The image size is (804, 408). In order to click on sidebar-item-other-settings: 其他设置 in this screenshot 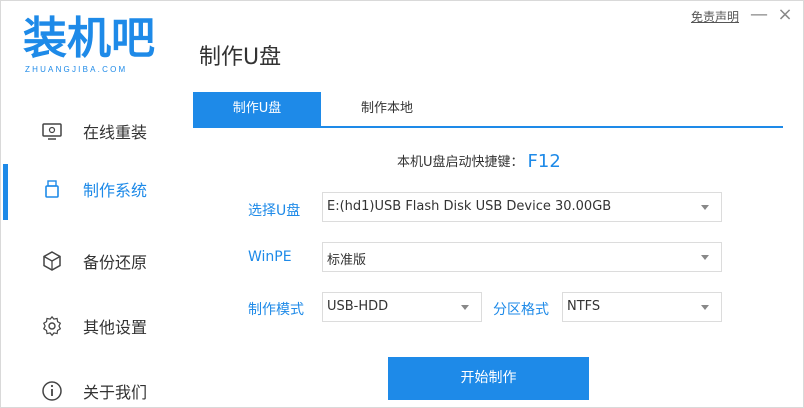, I will do `click(91, 326)`.